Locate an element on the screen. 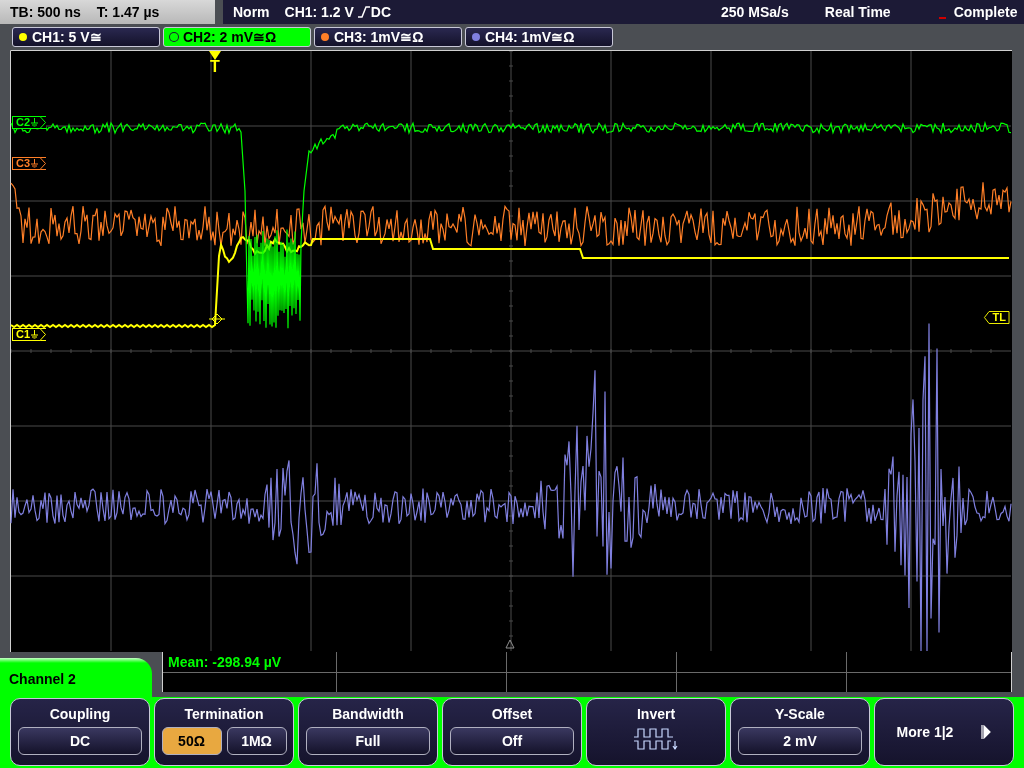 This screenshot has height=768, width=1024. channel-tab: CH4: 1mV≅Ω is located at coordinates (539, 37).